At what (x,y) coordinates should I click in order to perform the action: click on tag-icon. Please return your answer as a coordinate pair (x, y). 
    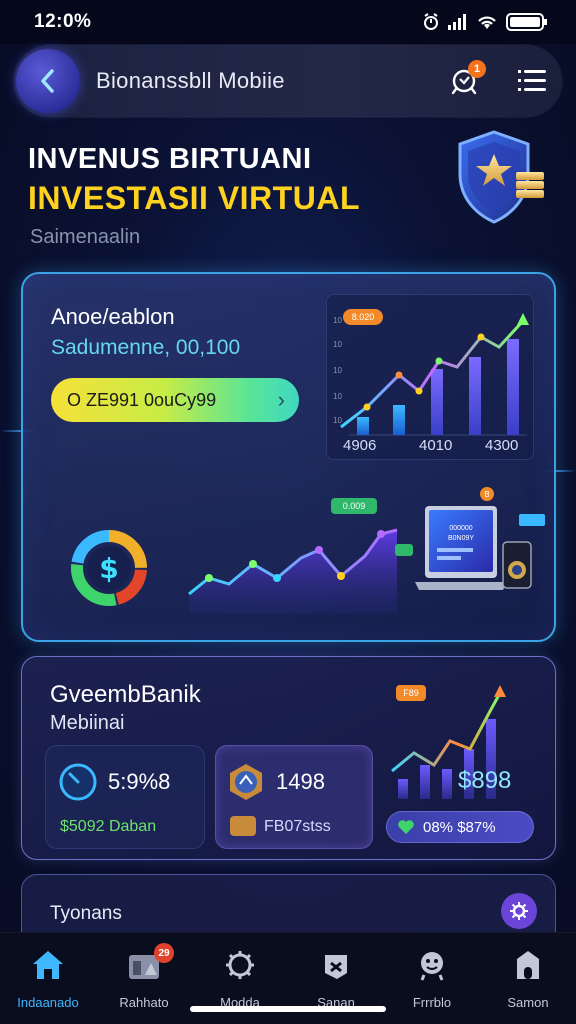
    Looking at the image, I should click on (243, 826).